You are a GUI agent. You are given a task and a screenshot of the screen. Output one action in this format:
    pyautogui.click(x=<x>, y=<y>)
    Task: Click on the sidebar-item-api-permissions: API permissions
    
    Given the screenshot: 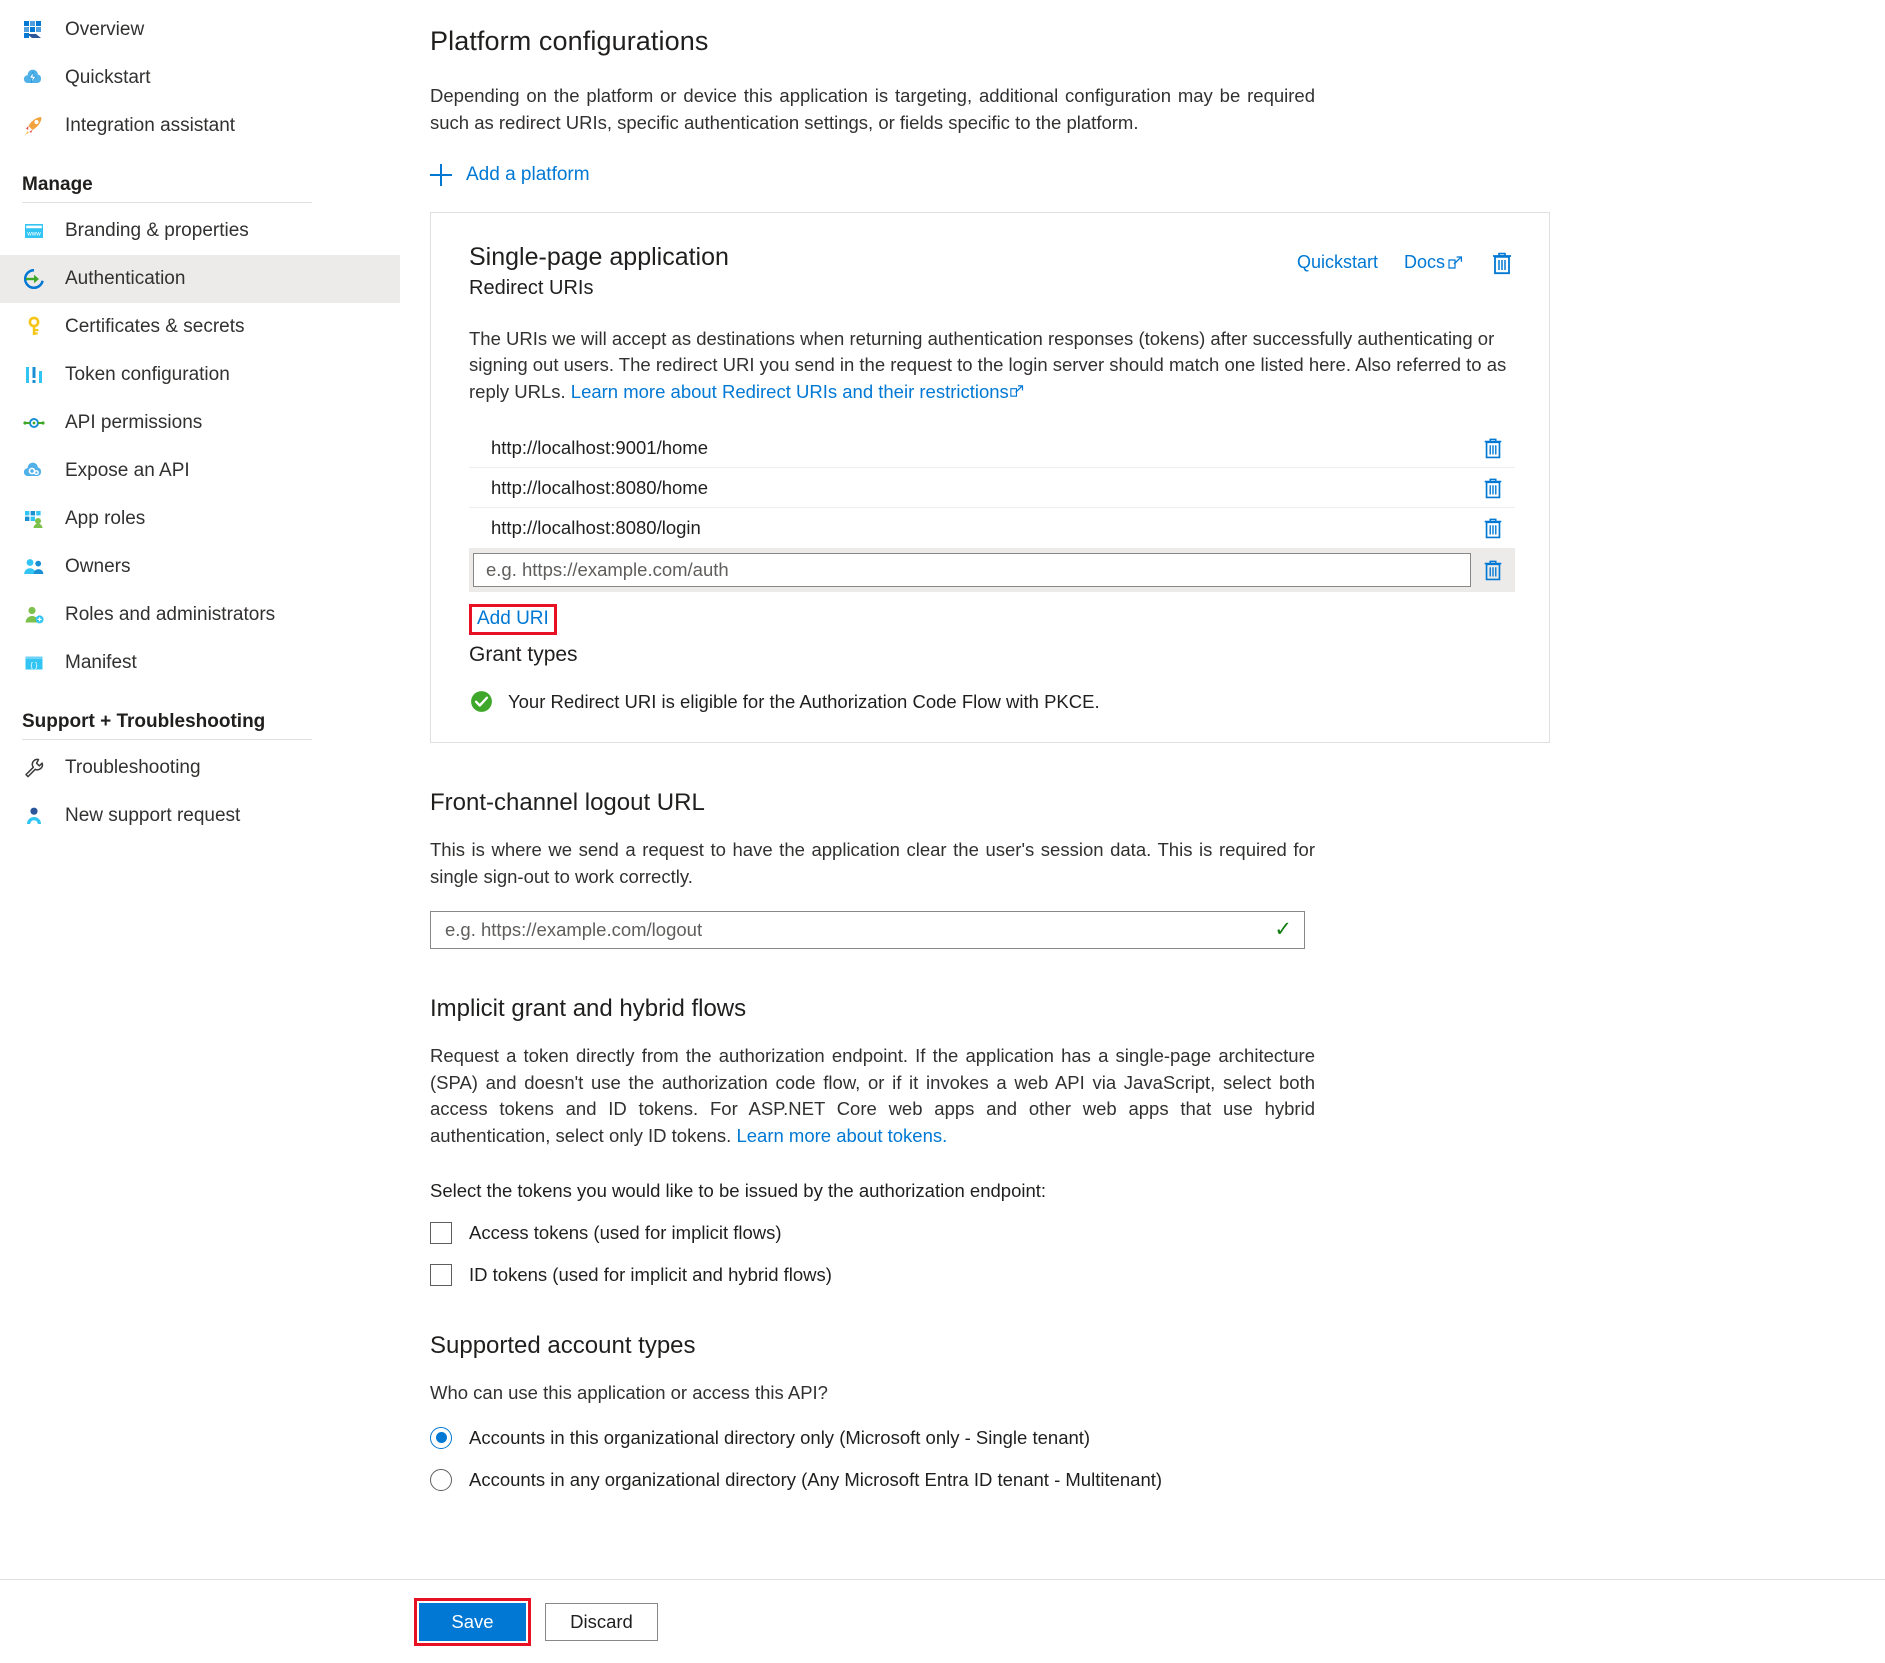 What is the action you would take?
    pyautogui.click(x=200, y=423)
    